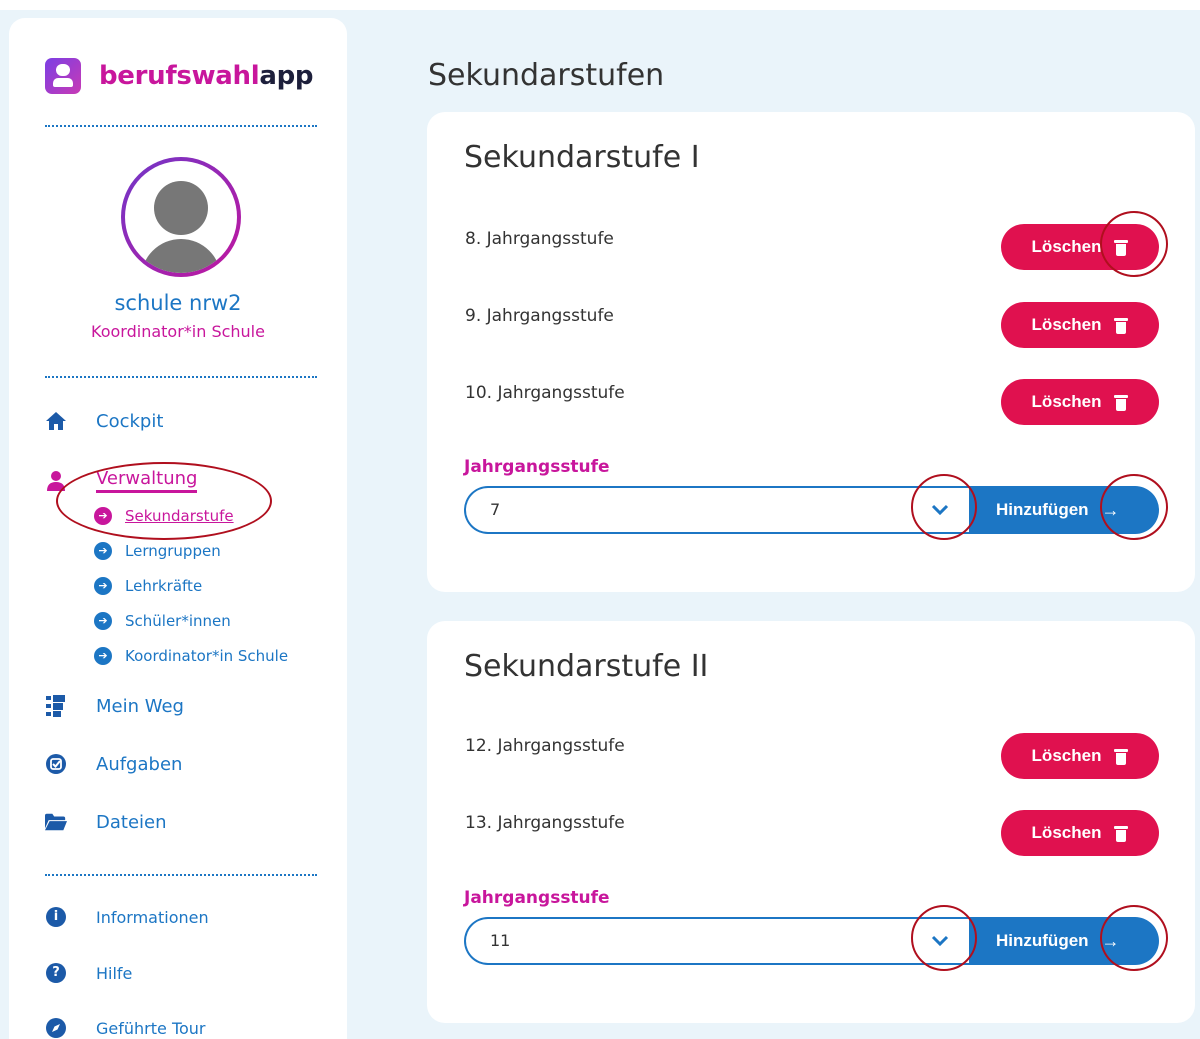 The image size is (1200, 1039). I want to click on nav-item-informationen: i Informationen, so click(127, 917).